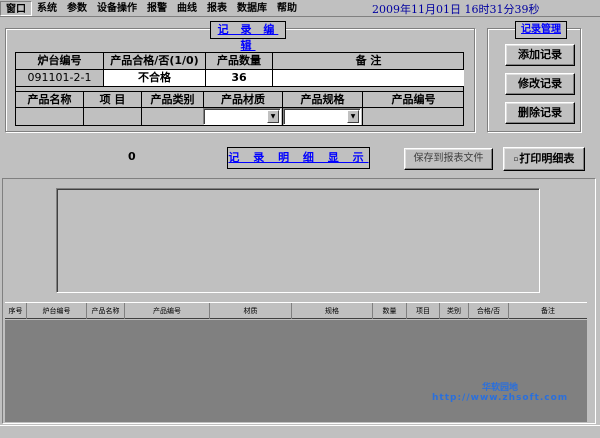  I want to click on detail-list-header: 序号 炉台编号 产品名称 产品编号 材质 规格 数量 项目 类别 合格/否 备注, so click(296, 310).